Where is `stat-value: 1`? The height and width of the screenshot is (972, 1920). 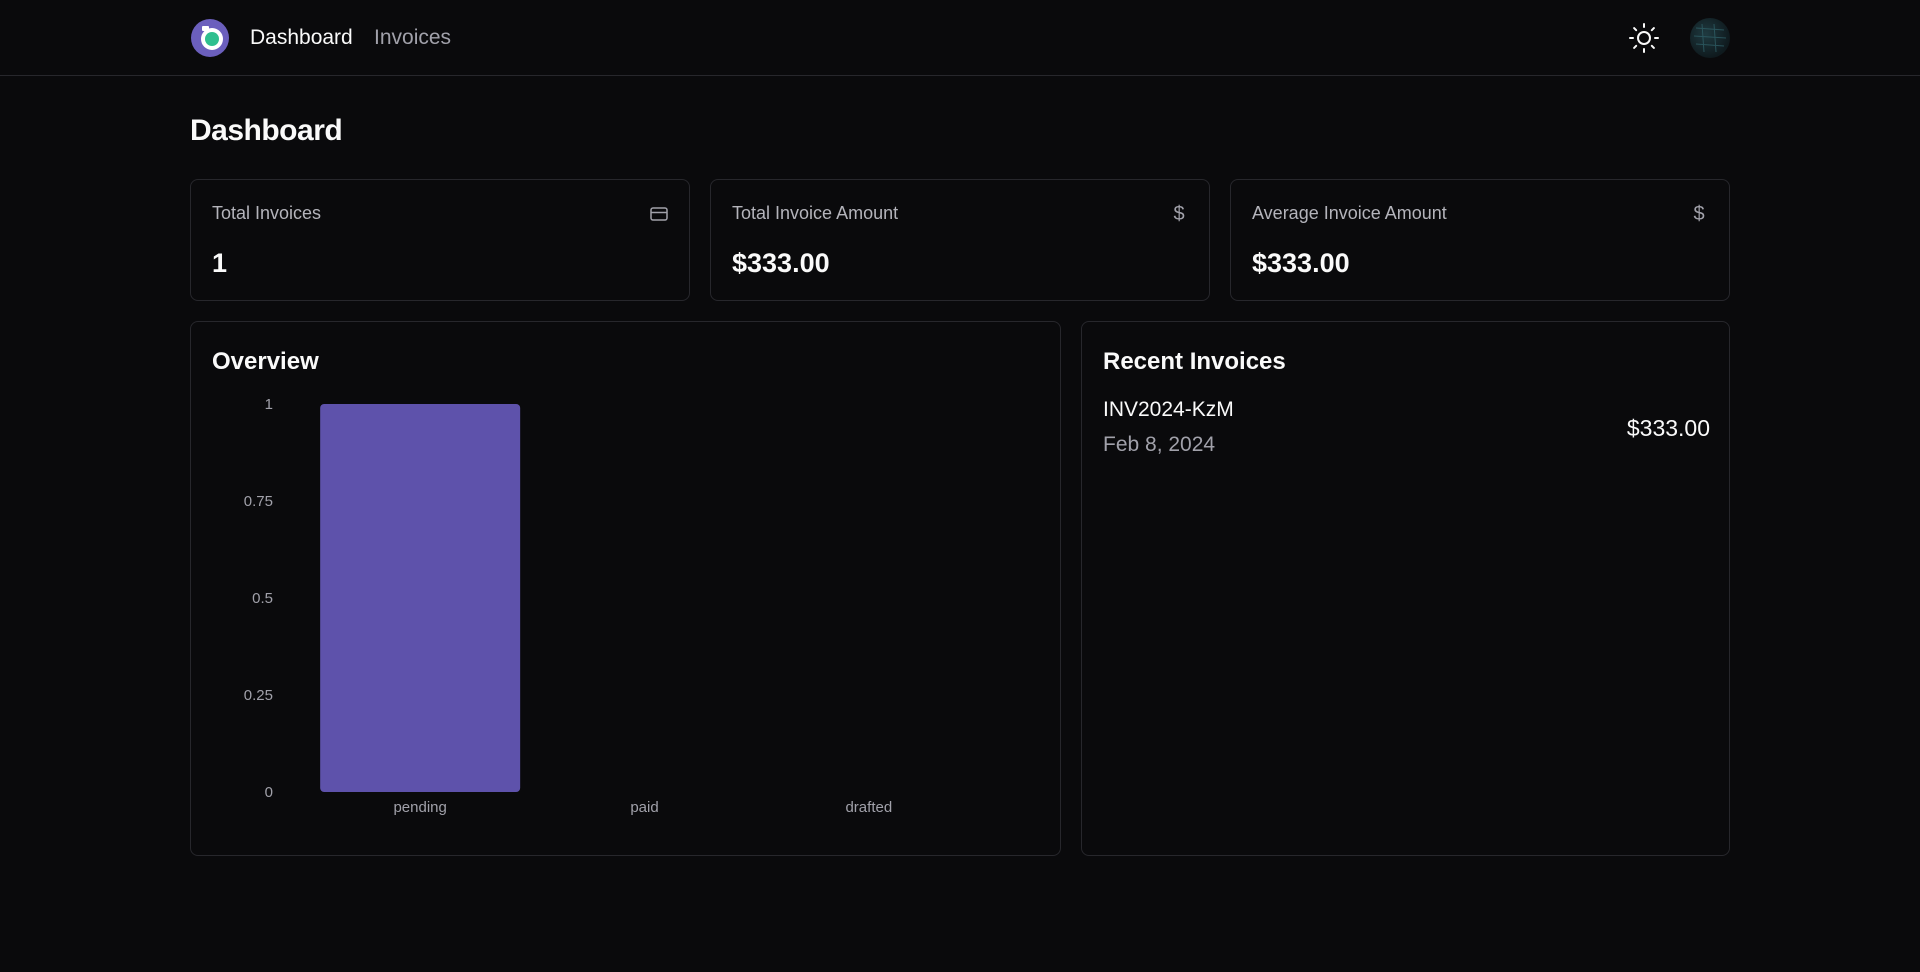
stat-value: 1 is located at coordinates (220, 263).